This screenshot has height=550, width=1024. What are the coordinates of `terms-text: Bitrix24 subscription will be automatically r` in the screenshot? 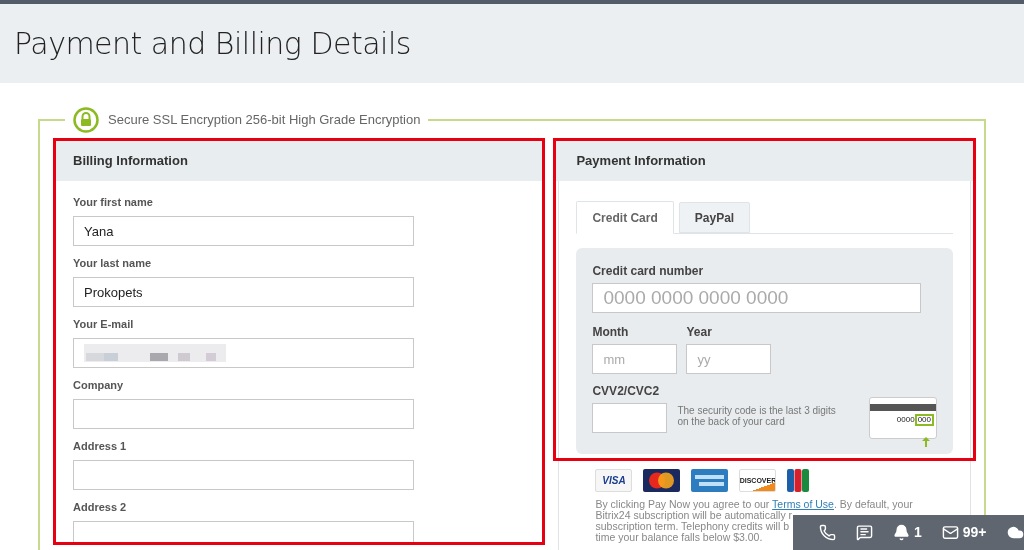 It's located at (694, 515).